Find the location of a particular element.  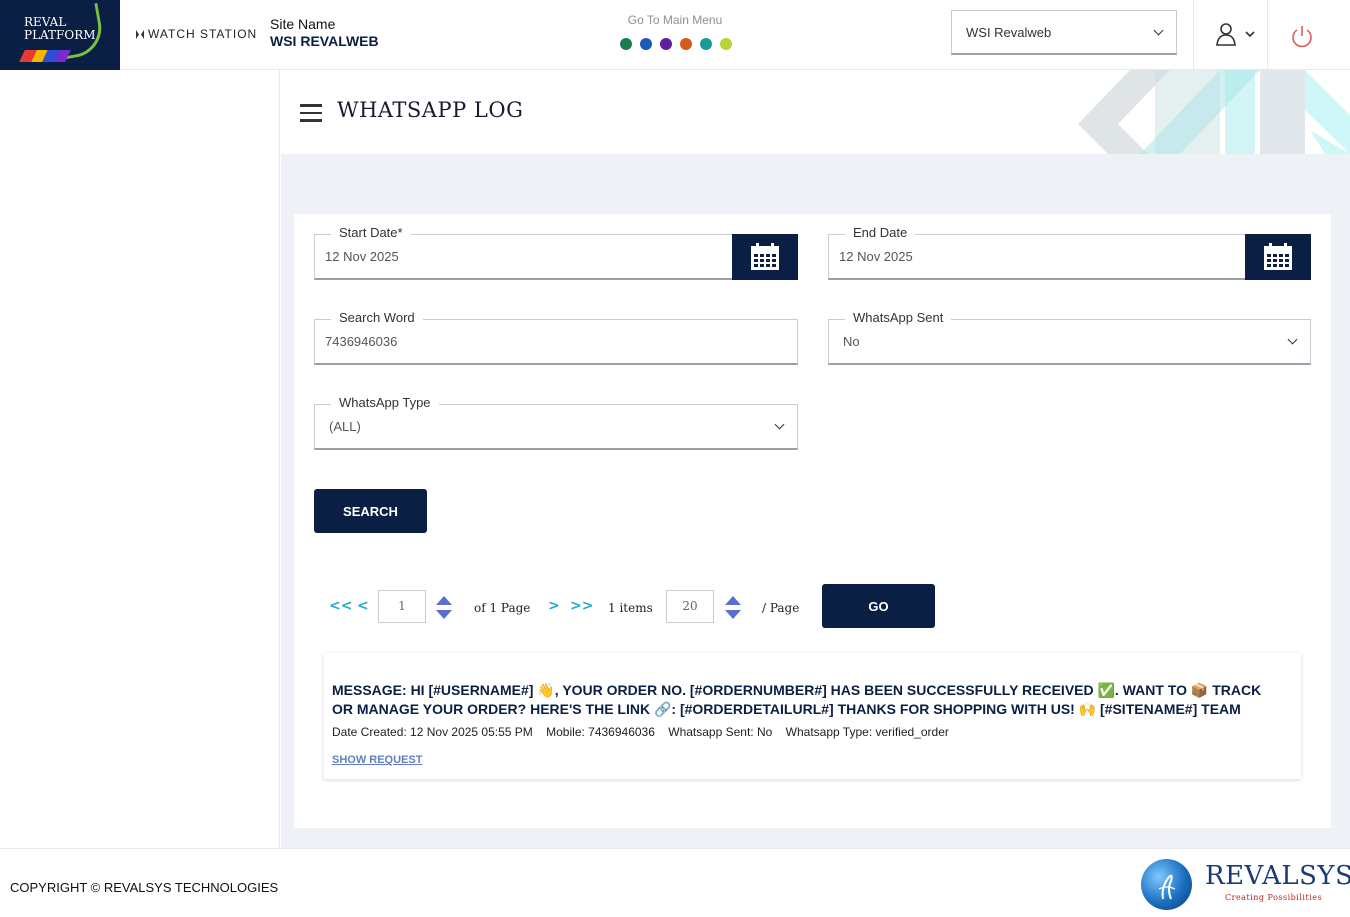

power-button is located at coordinates (1302, 37).